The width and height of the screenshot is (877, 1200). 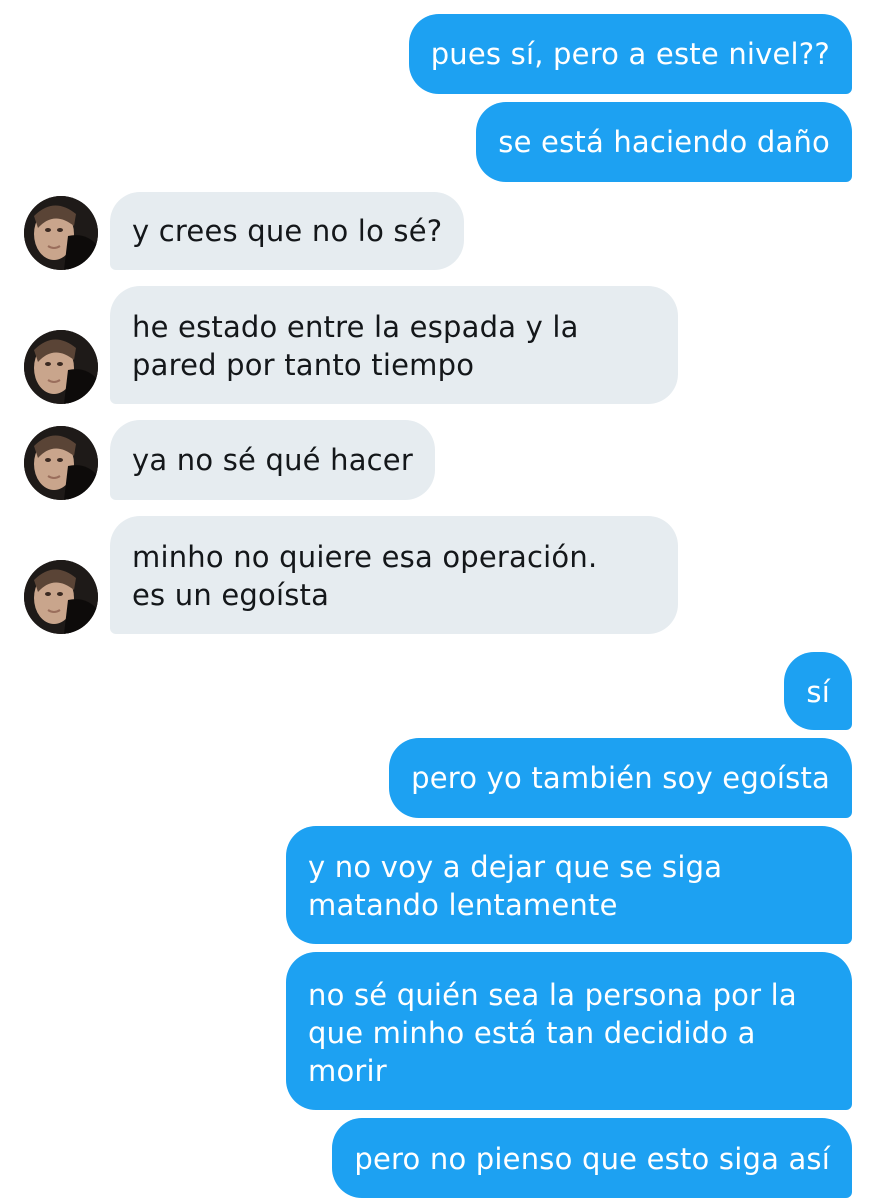 I want to click on sent-message-bubble: pero yo también soy egoísta, so click(x=620, y=778).